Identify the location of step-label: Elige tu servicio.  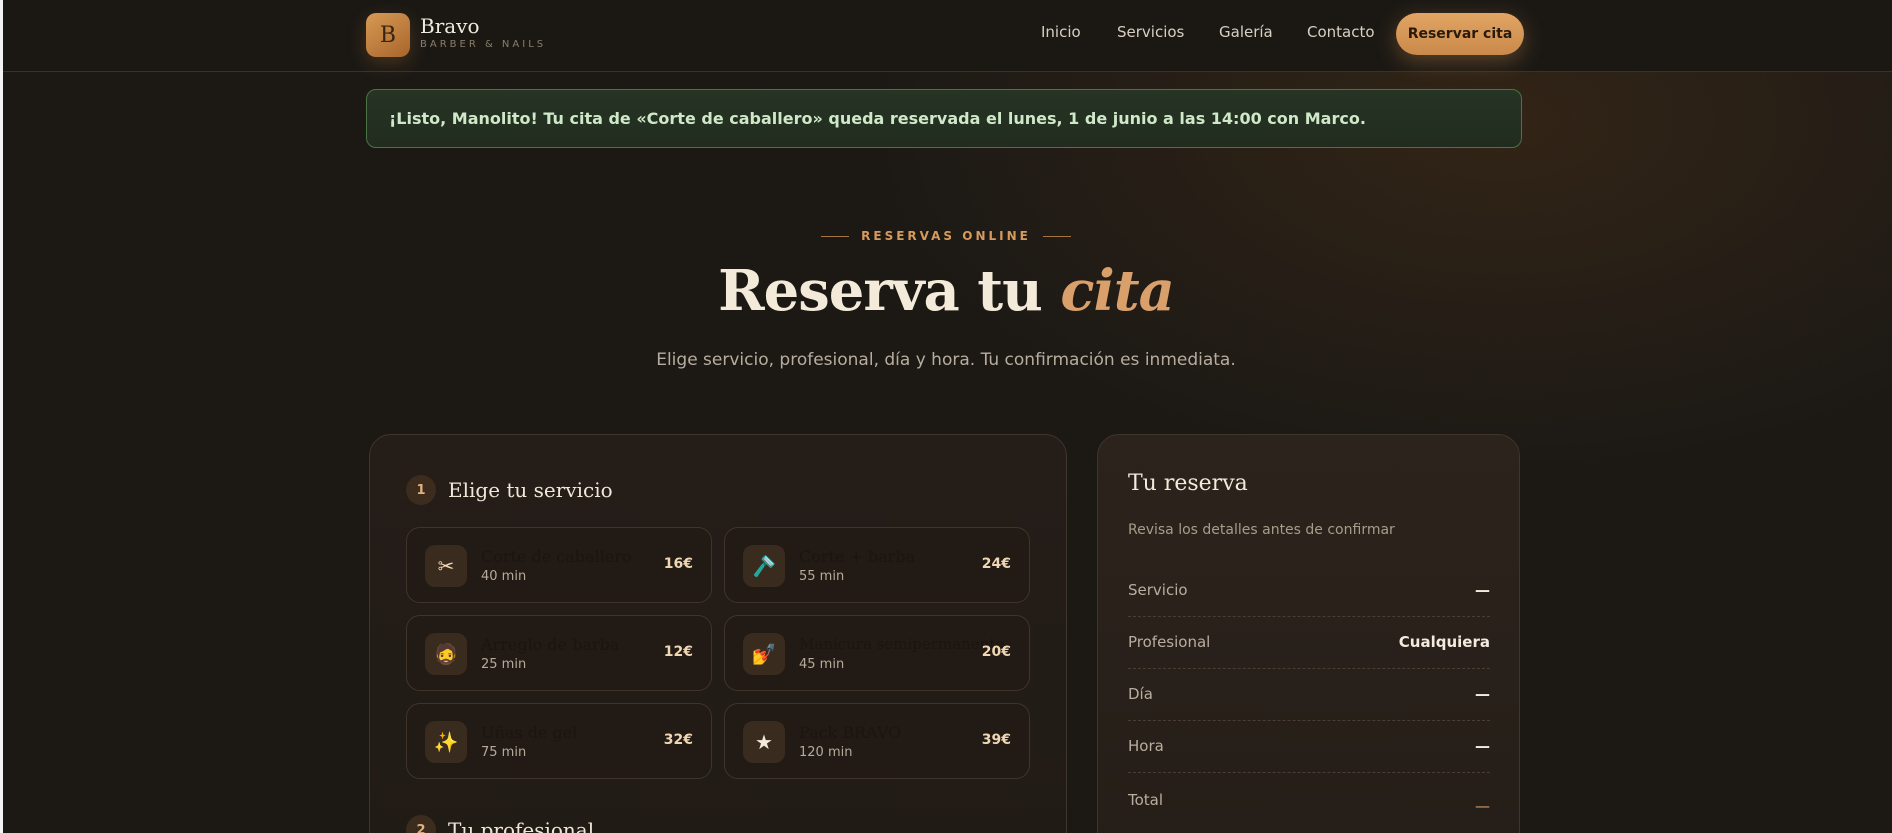
(530, 490).